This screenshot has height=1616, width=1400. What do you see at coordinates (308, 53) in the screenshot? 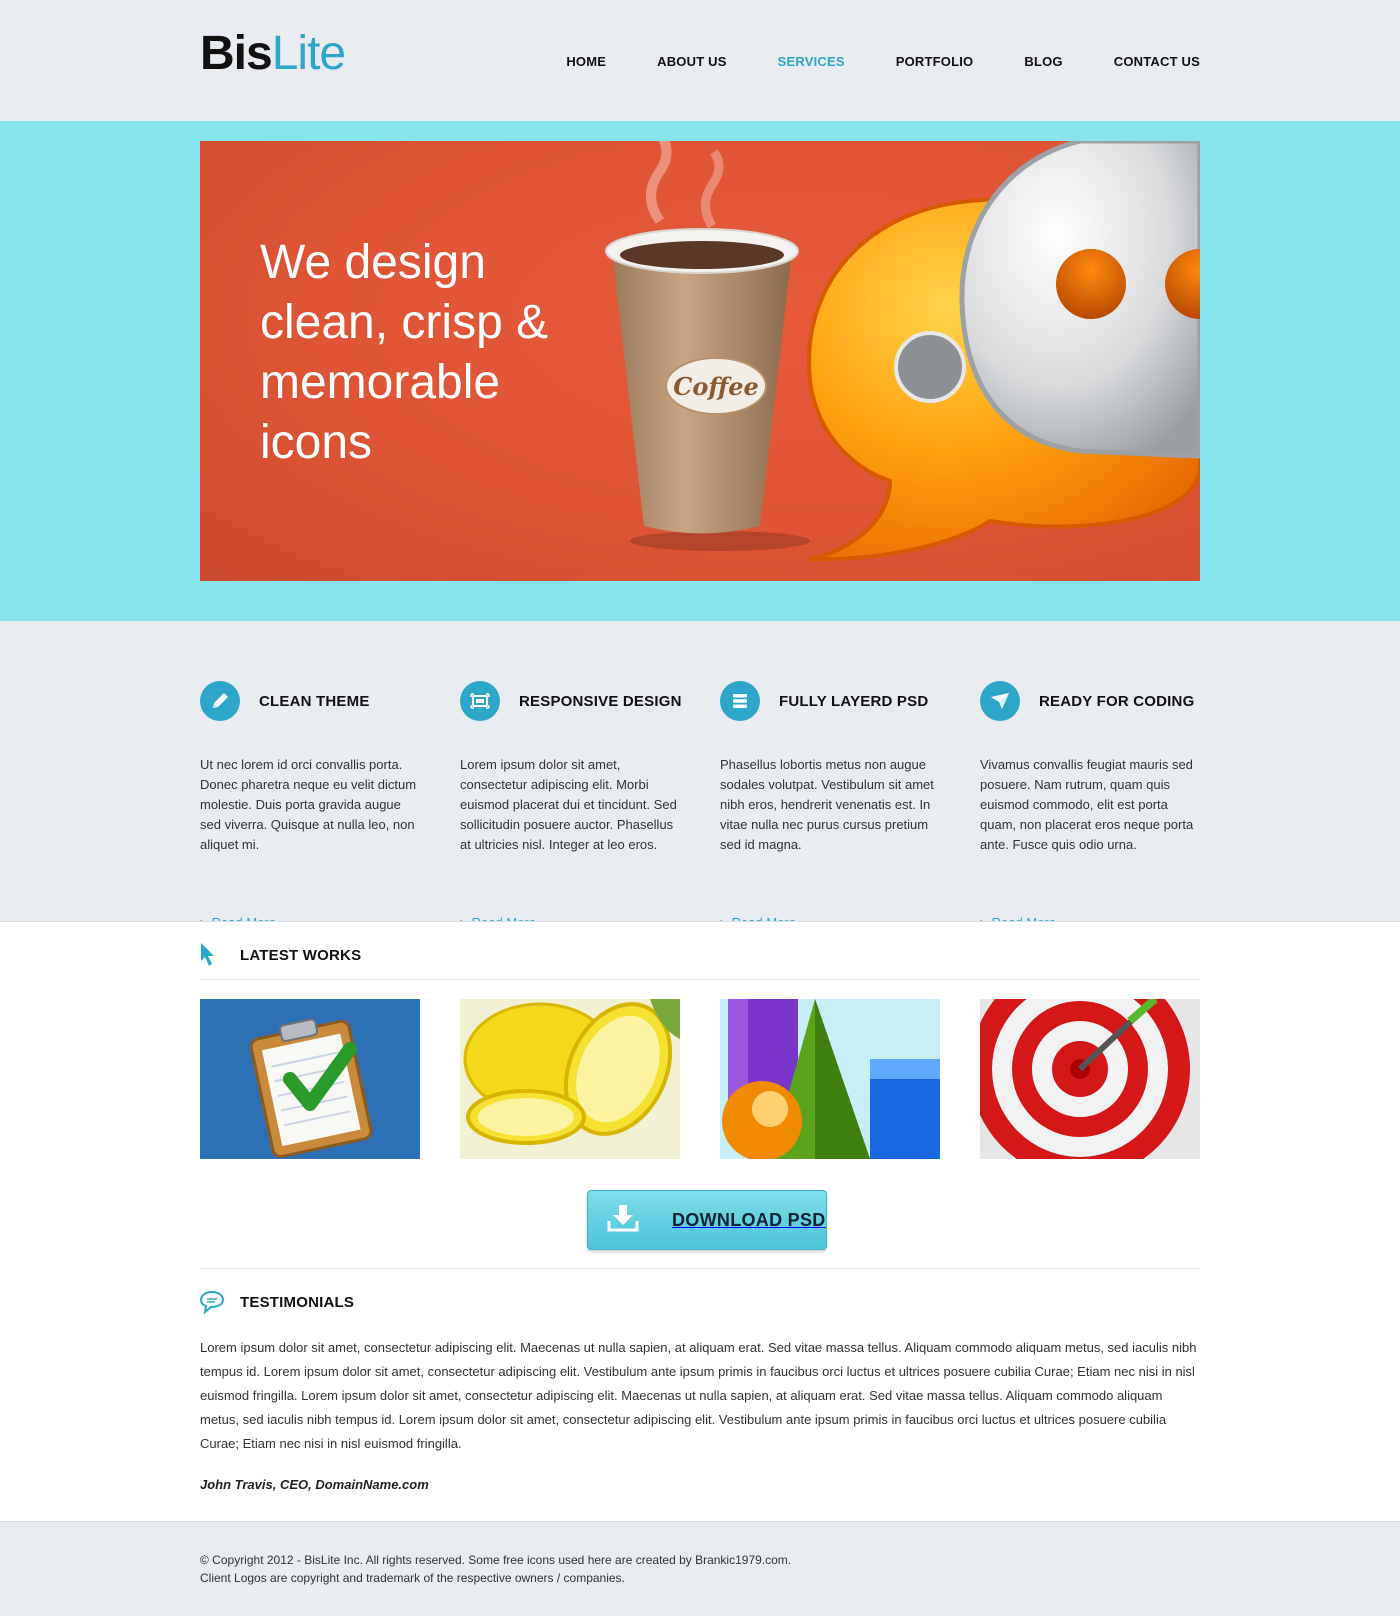
I see `logo-light-text: Lite` at bounding box center [308, 53].